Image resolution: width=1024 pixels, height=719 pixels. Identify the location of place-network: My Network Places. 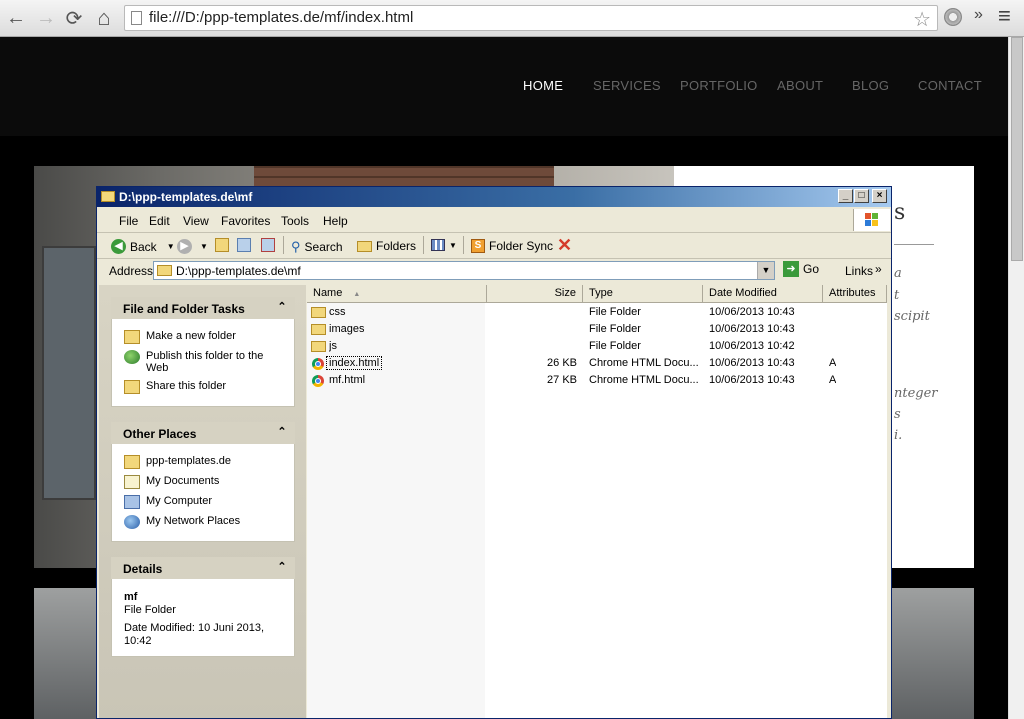
(182, 522).